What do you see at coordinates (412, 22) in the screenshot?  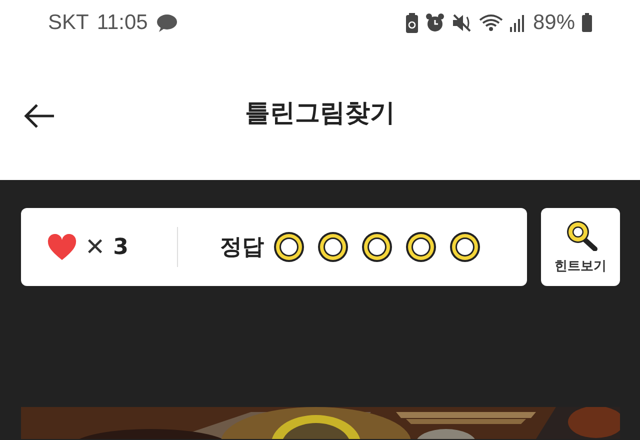 I see `battery-saver-icon` at bounding box center [412, 22].